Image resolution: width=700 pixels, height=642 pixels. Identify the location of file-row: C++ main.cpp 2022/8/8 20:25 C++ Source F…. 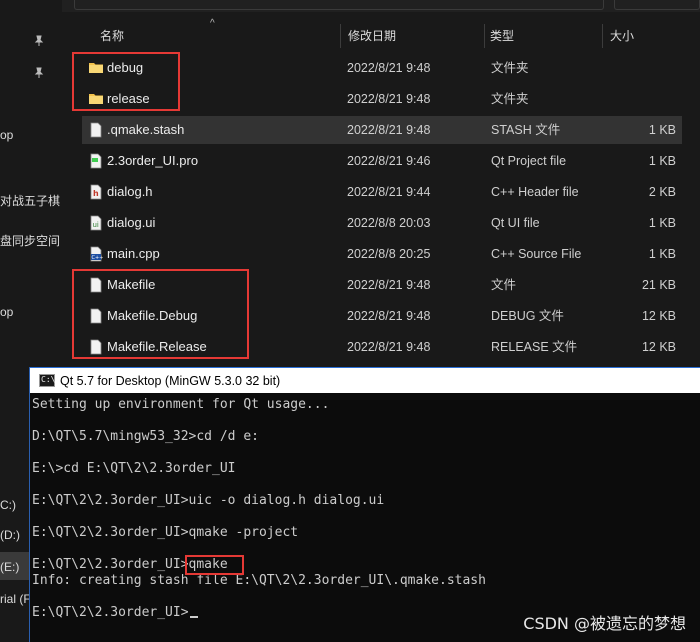
(382, 254).